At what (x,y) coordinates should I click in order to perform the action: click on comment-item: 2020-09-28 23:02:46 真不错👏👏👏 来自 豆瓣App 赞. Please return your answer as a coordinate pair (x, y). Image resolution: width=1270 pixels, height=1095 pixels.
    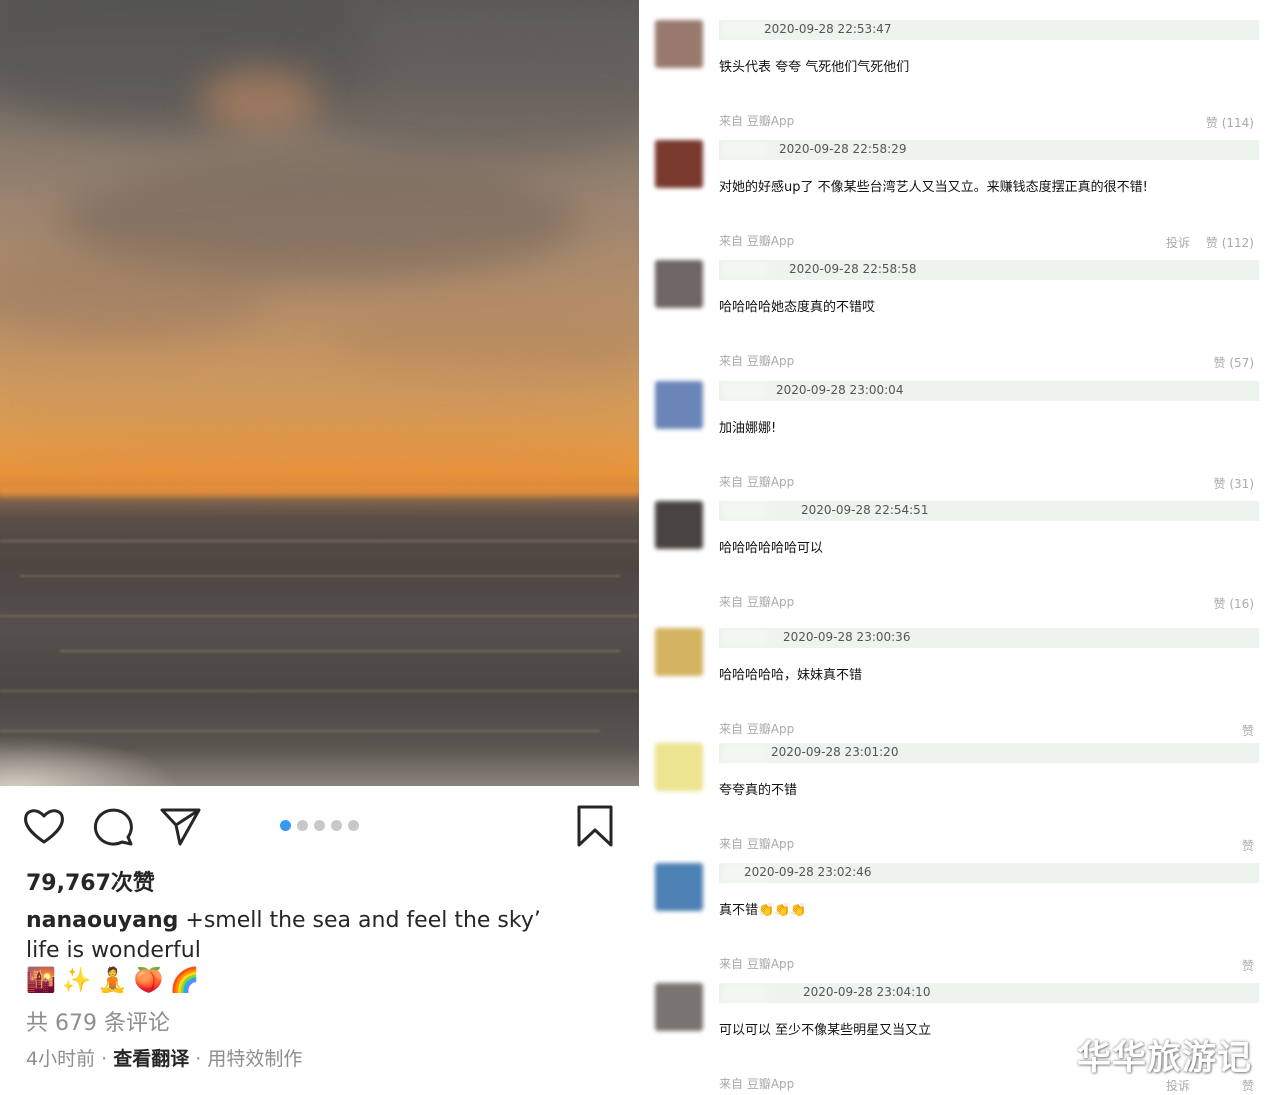
    Looking at the image, I should click on (954, 908).